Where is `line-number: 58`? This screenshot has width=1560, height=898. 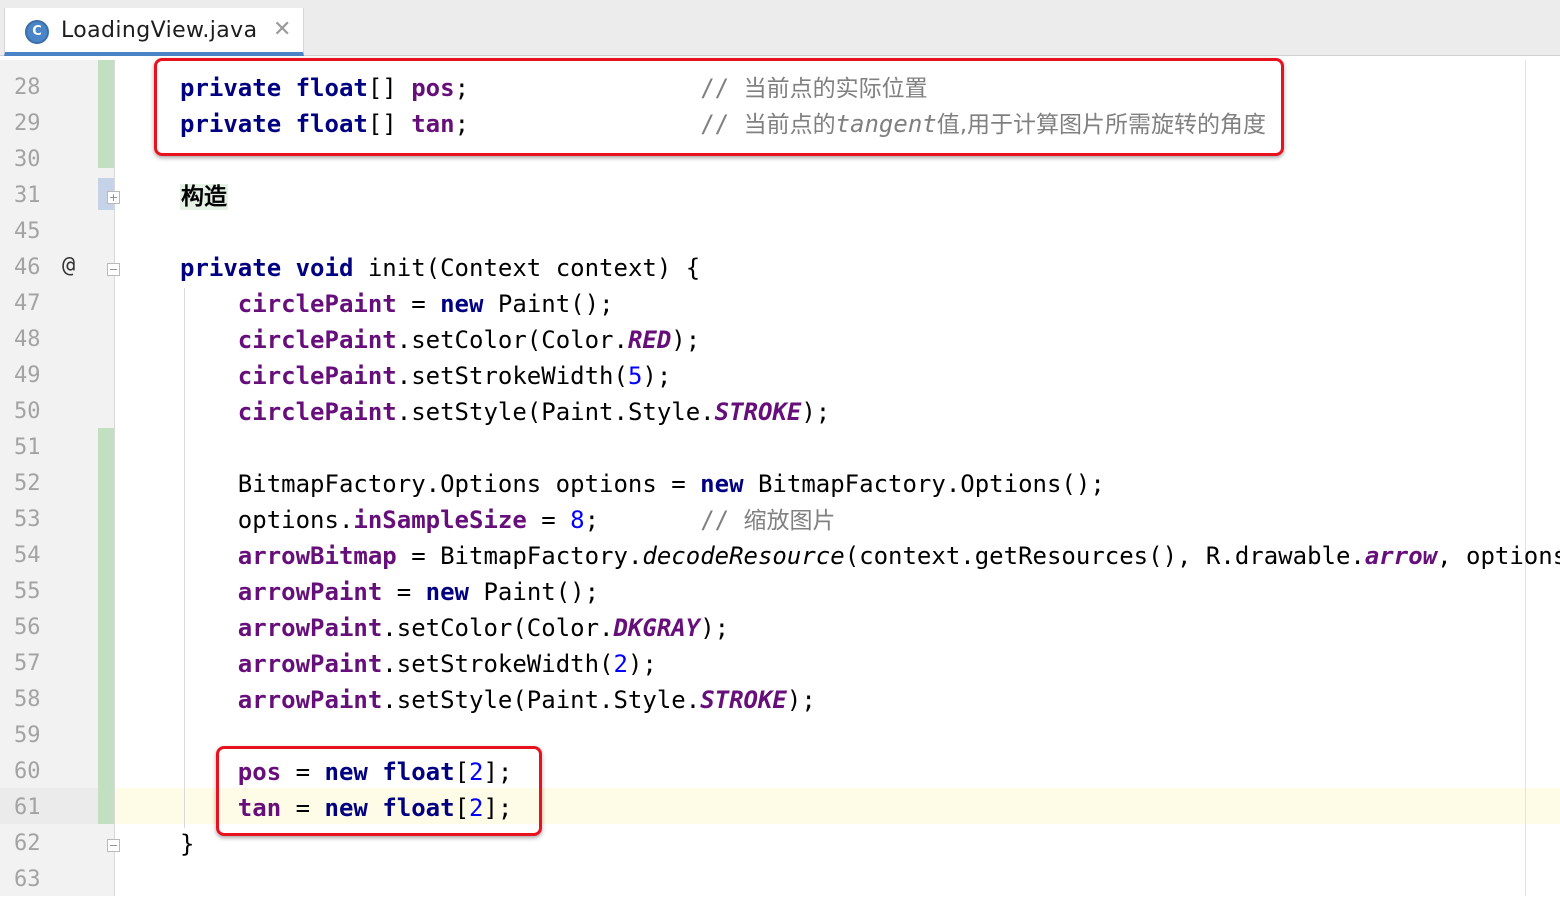 line-number: 58 is located at coordinates (27, 699).